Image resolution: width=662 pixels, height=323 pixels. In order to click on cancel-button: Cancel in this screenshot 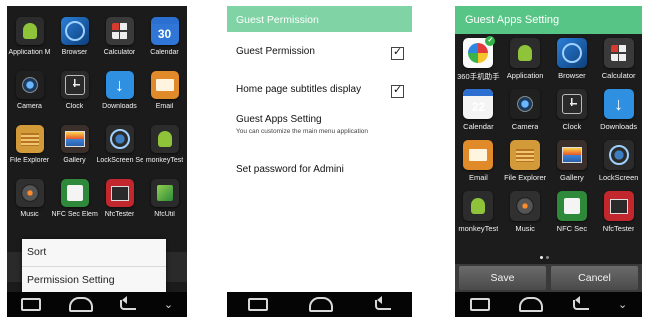, I will do `click(594, 278)`.